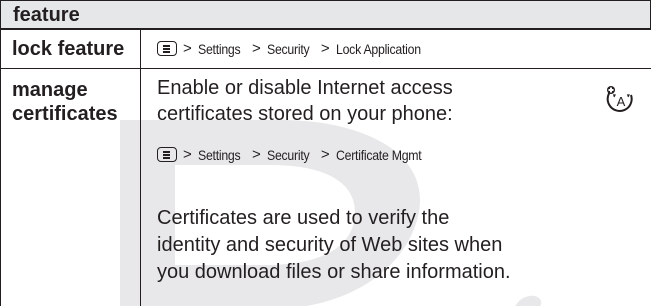 This screenshot has width=651, height=306. I want to click on network-feature-icon: A, so click(619, 99).